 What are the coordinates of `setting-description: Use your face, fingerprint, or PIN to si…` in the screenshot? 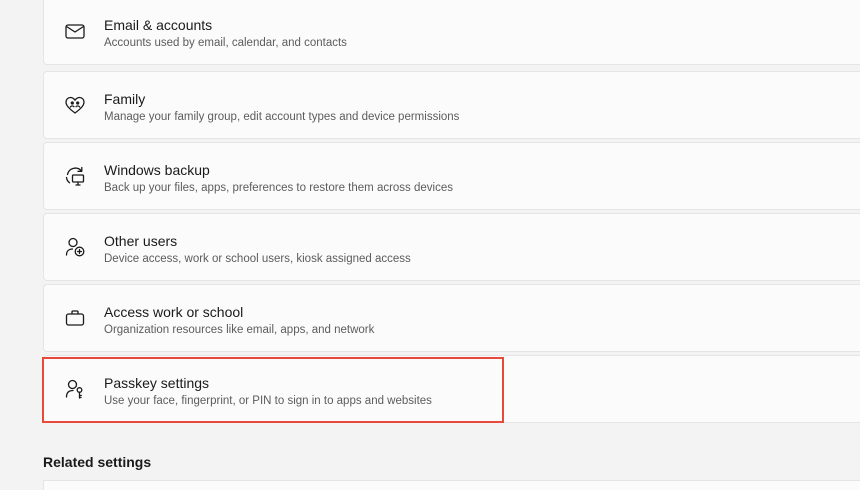 It's located at (268, 401).